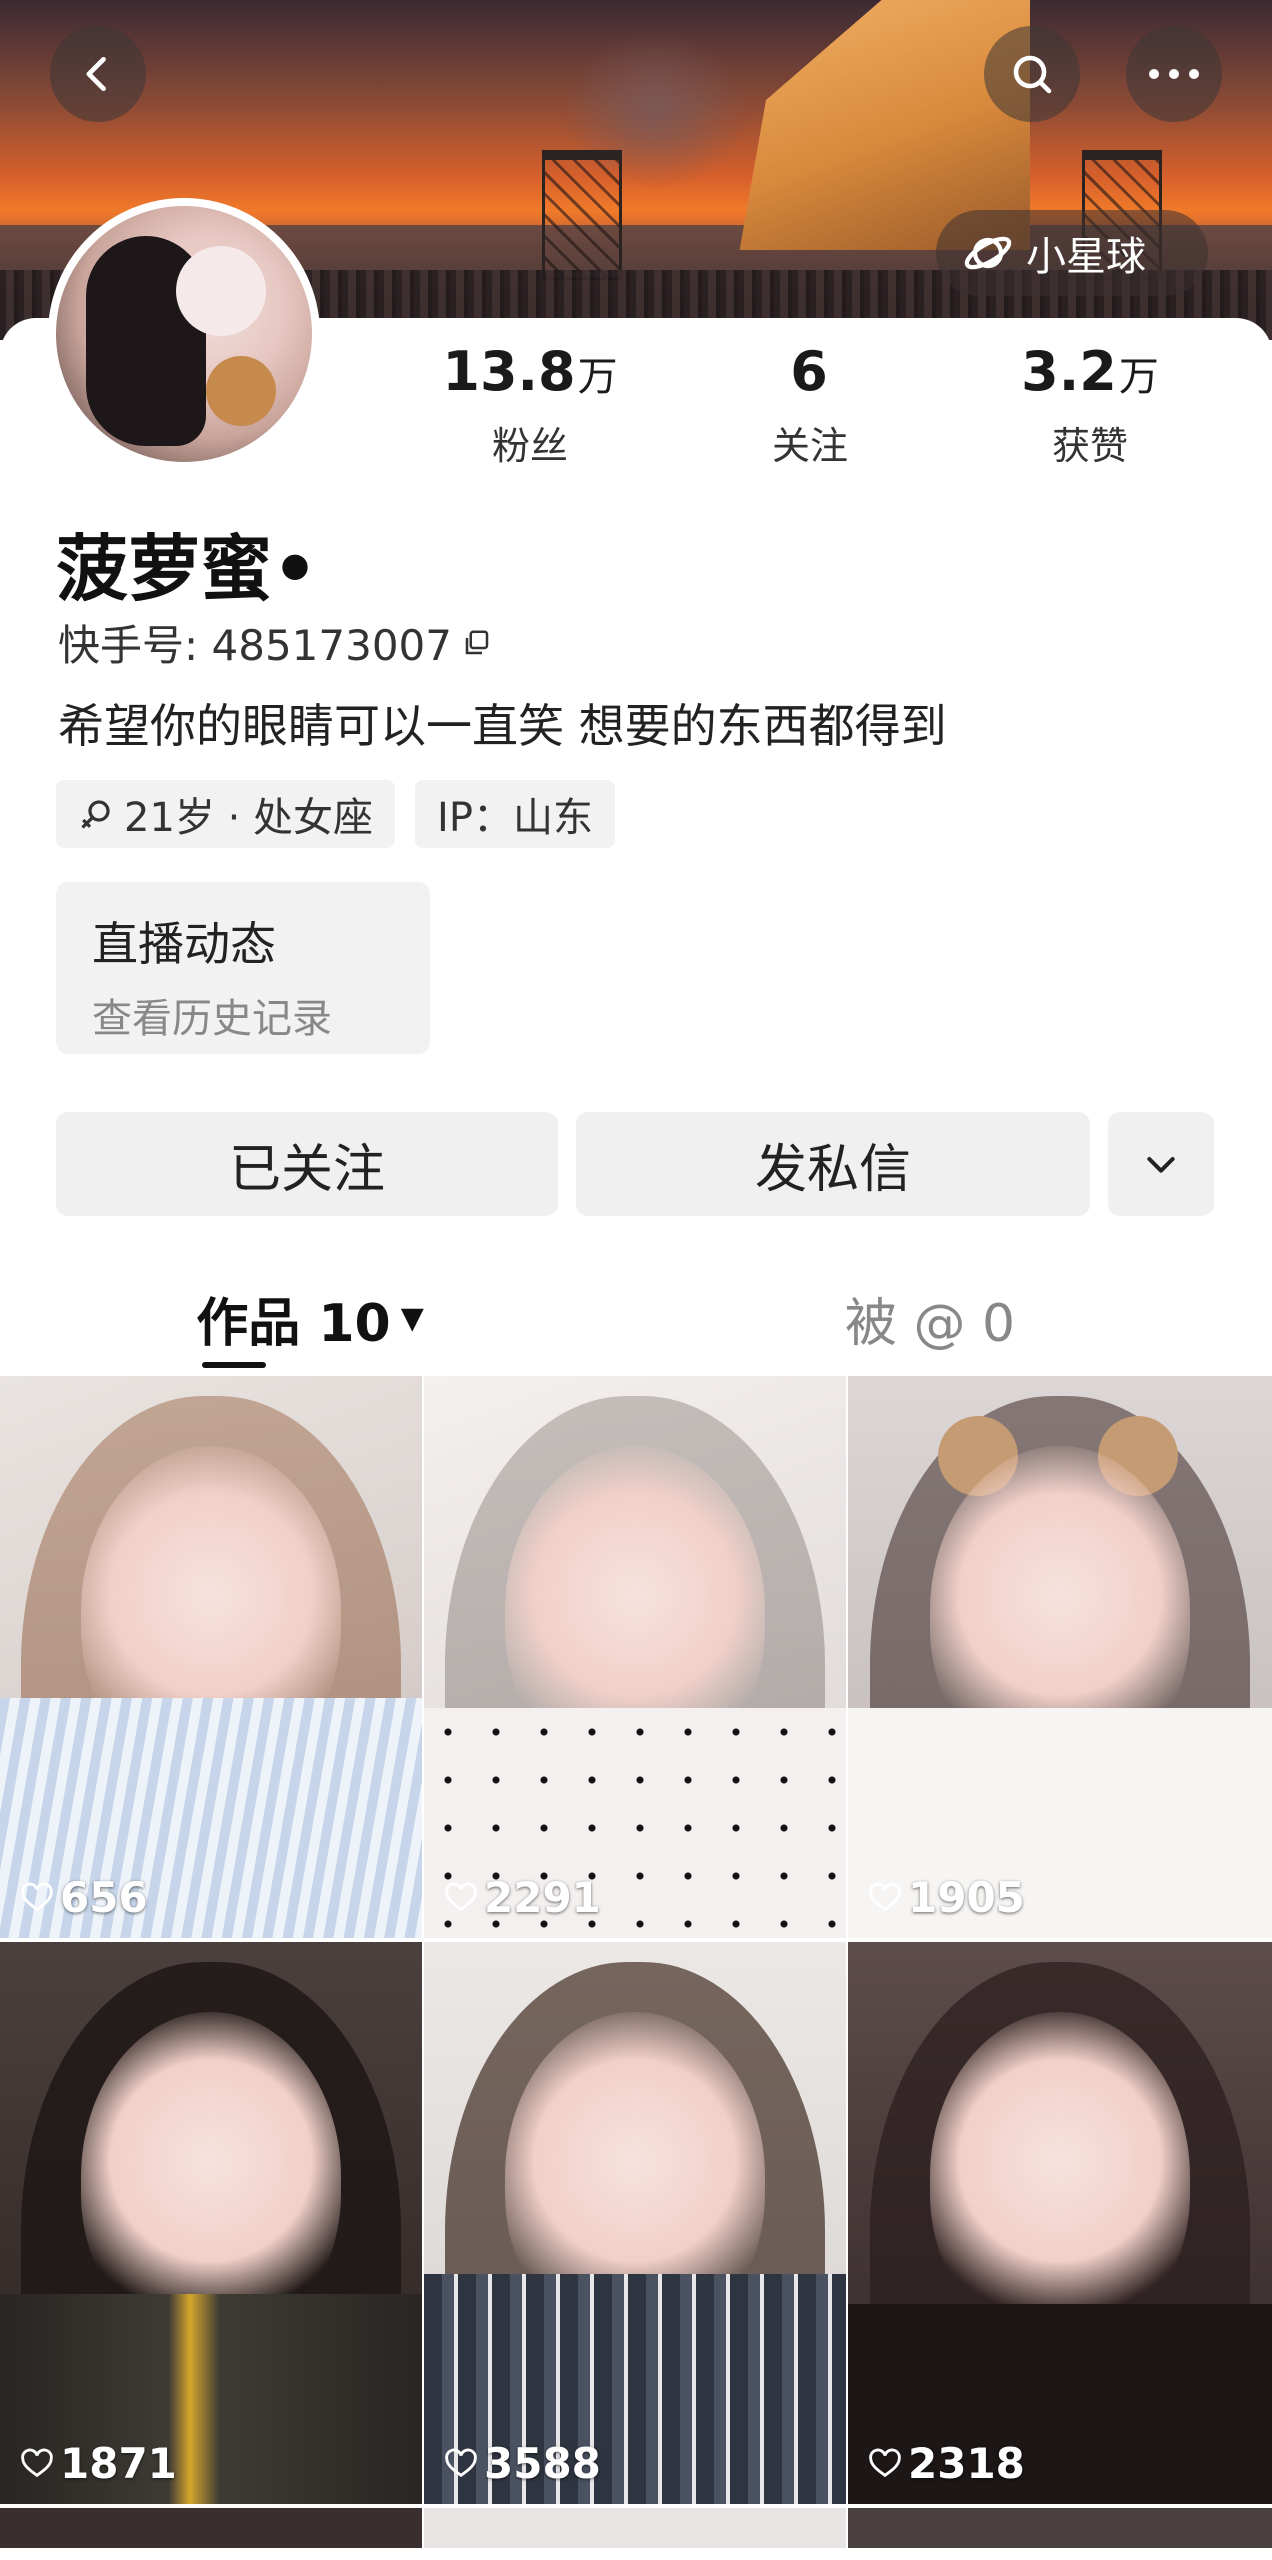  What do you see at coordinates (187, 569) in the screenshot?
I see `profile-name: 菠萝蜜•` at bounding box center [187, 569].